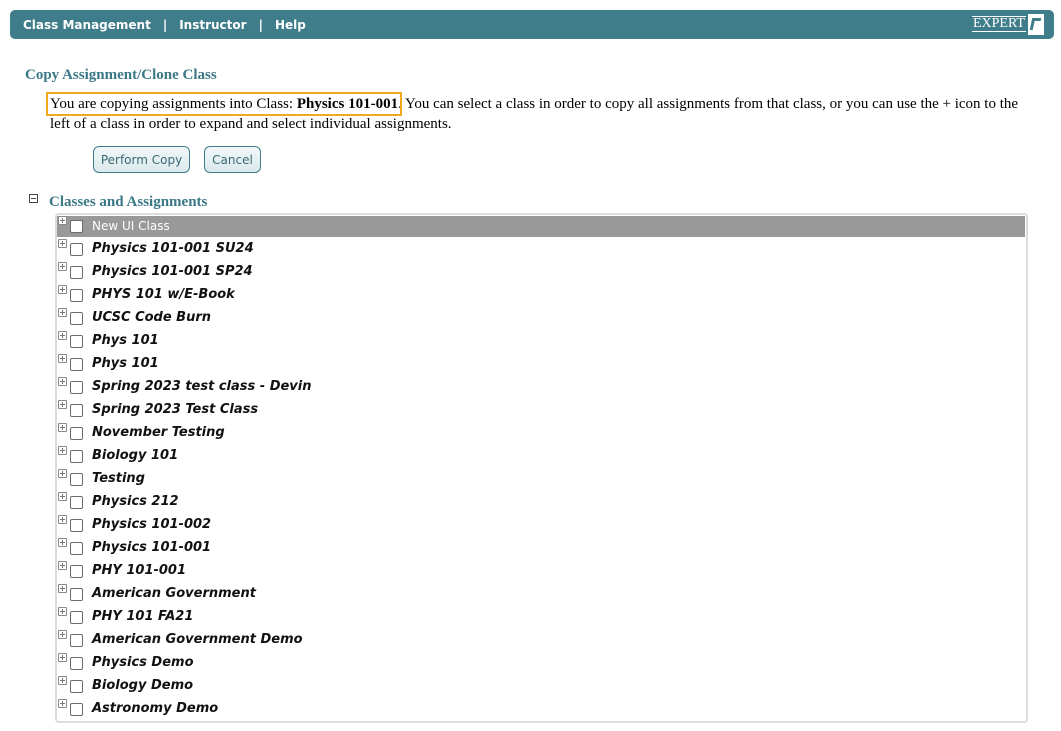 The image size is (1061, 731). I want to click on class-name-label: Physics Demo, so click(143, 662).